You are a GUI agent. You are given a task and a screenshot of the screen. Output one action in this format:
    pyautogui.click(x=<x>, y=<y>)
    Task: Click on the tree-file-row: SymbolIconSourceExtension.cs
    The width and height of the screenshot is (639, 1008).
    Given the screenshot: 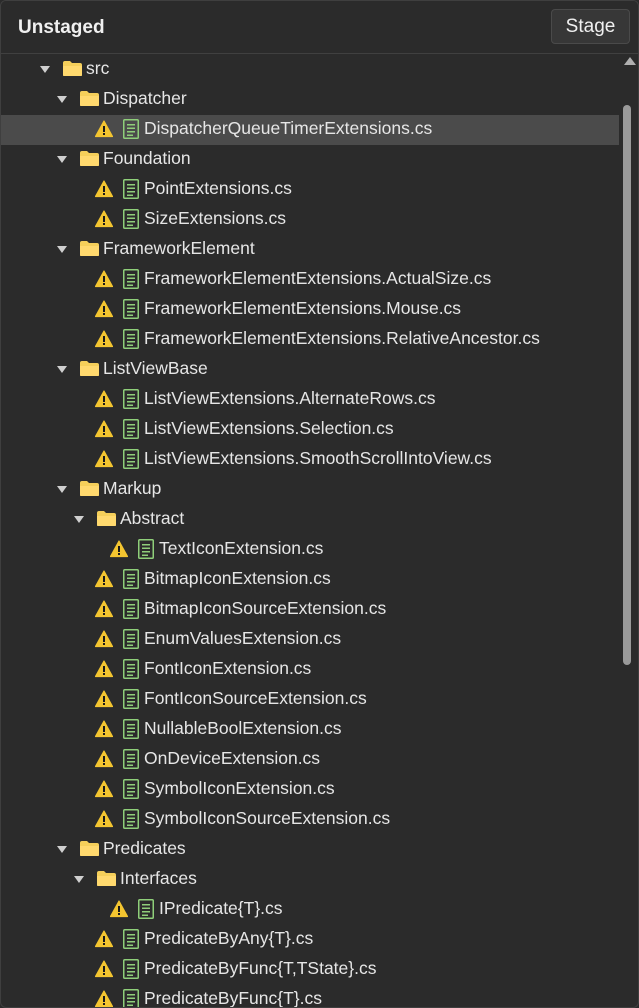 What is the action you would take?
    pyautogui.click(x=310, y=820)
    